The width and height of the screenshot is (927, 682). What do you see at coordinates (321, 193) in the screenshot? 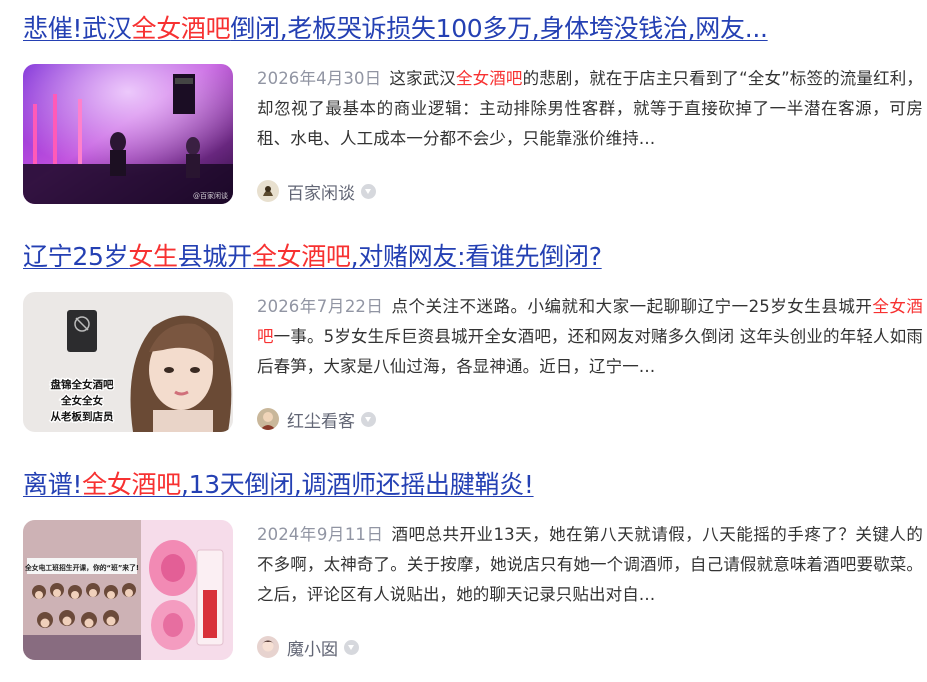
I see `source-name: 百家闲谈` at bounding box center [321, 193].